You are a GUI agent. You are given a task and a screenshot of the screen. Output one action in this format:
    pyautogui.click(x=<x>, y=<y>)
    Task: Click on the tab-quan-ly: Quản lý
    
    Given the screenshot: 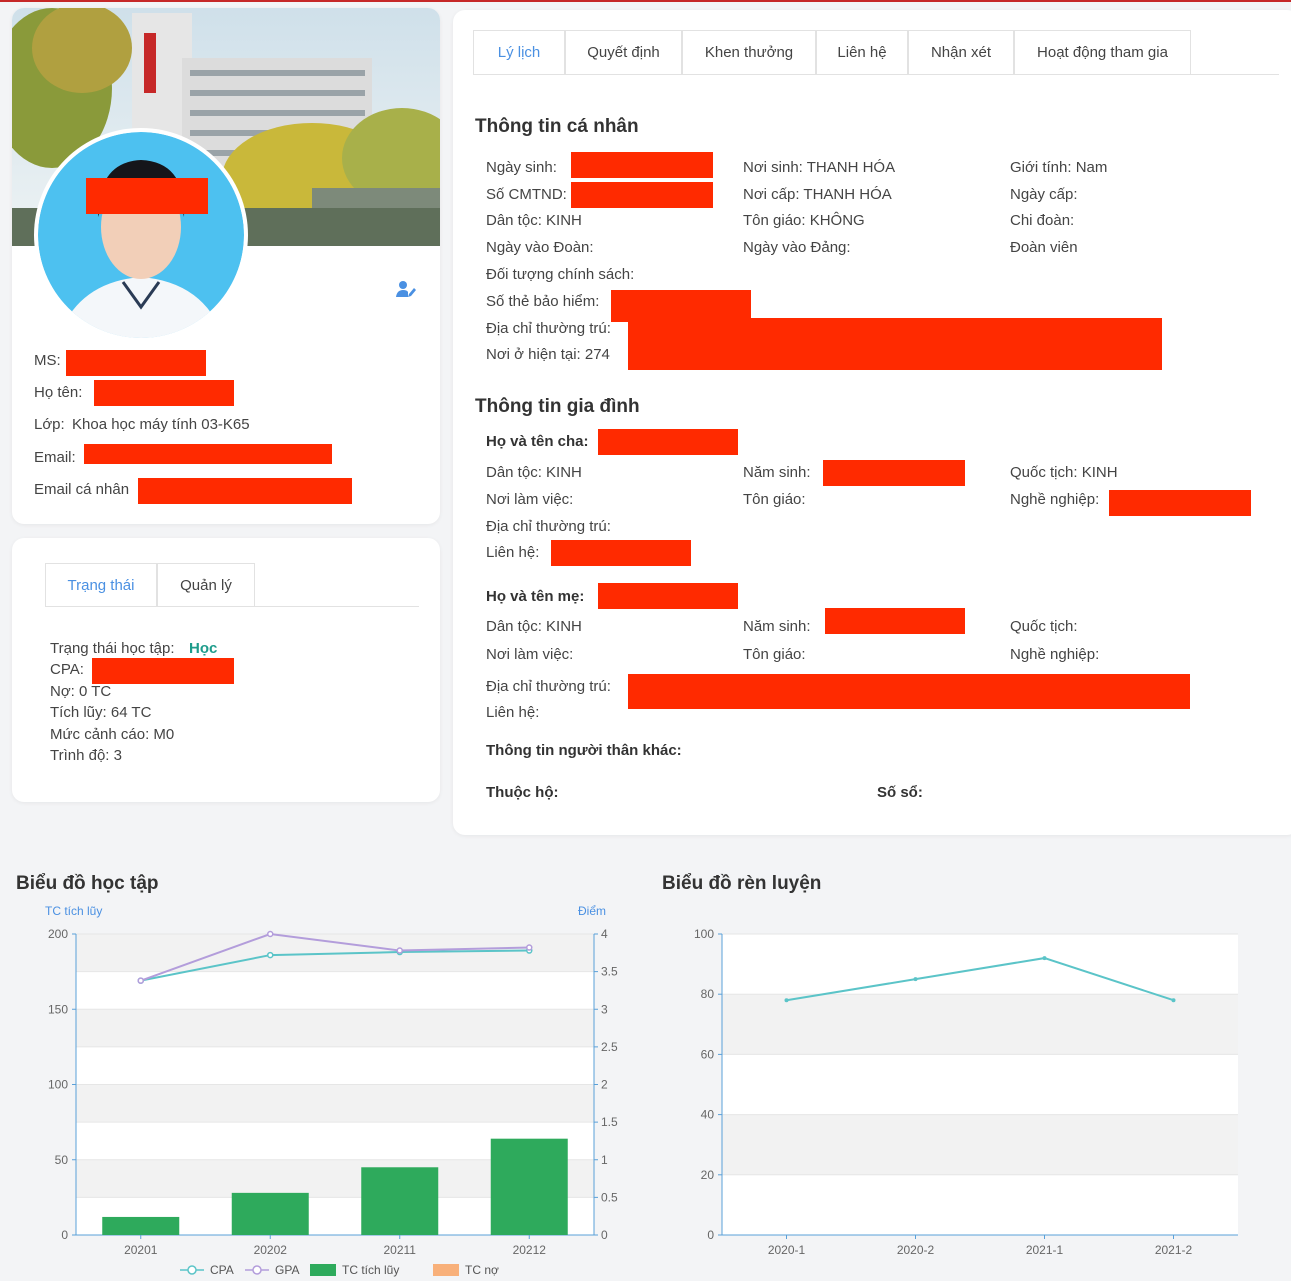 What is the action you would take?
    pyautogui.click(x=206, y=585)
    